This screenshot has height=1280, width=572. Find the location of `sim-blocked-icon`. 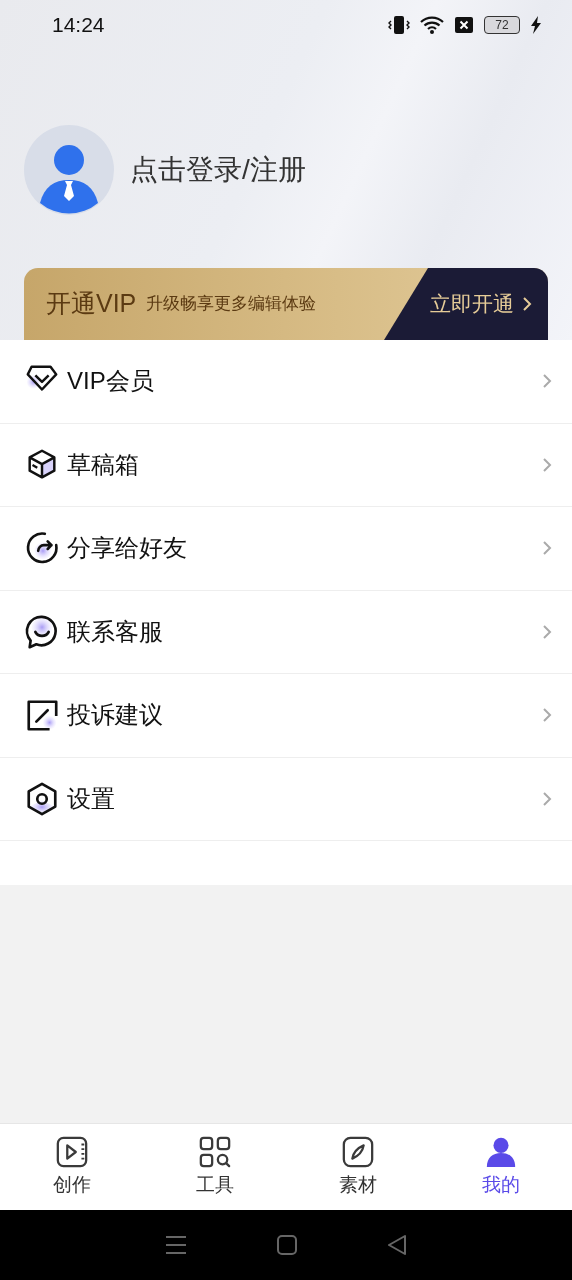

sim-blocked-icon is located at coordinates (464, 25).